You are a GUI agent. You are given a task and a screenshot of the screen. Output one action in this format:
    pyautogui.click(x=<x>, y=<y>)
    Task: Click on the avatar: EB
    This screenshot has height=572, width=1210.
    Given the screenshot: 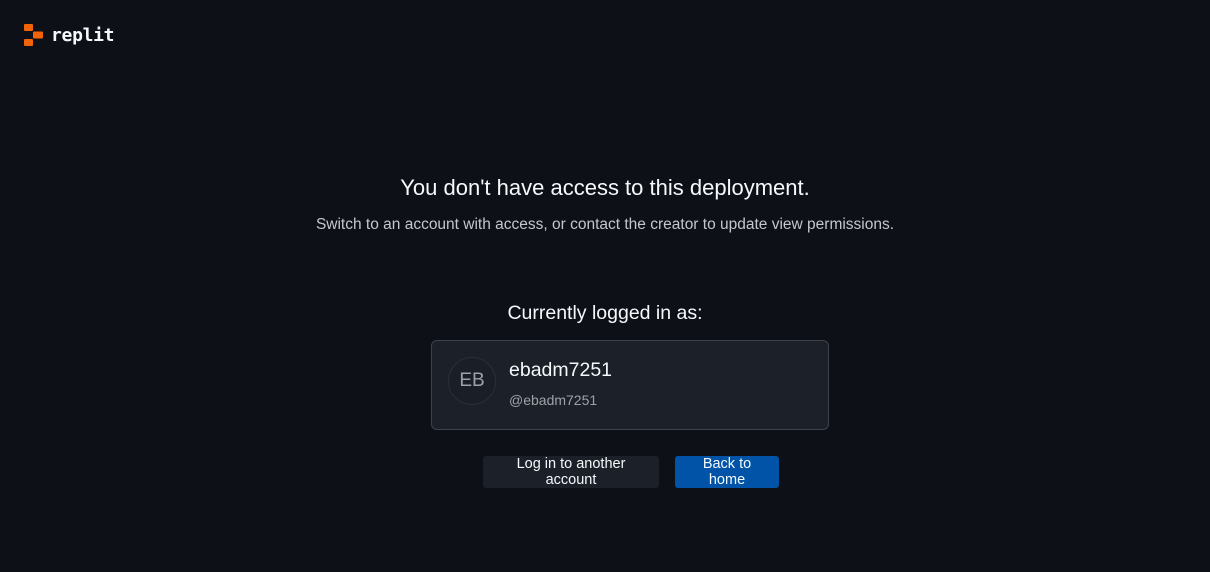 What is the action you would take?
    pyautogui.click(x=472, y=381)
    